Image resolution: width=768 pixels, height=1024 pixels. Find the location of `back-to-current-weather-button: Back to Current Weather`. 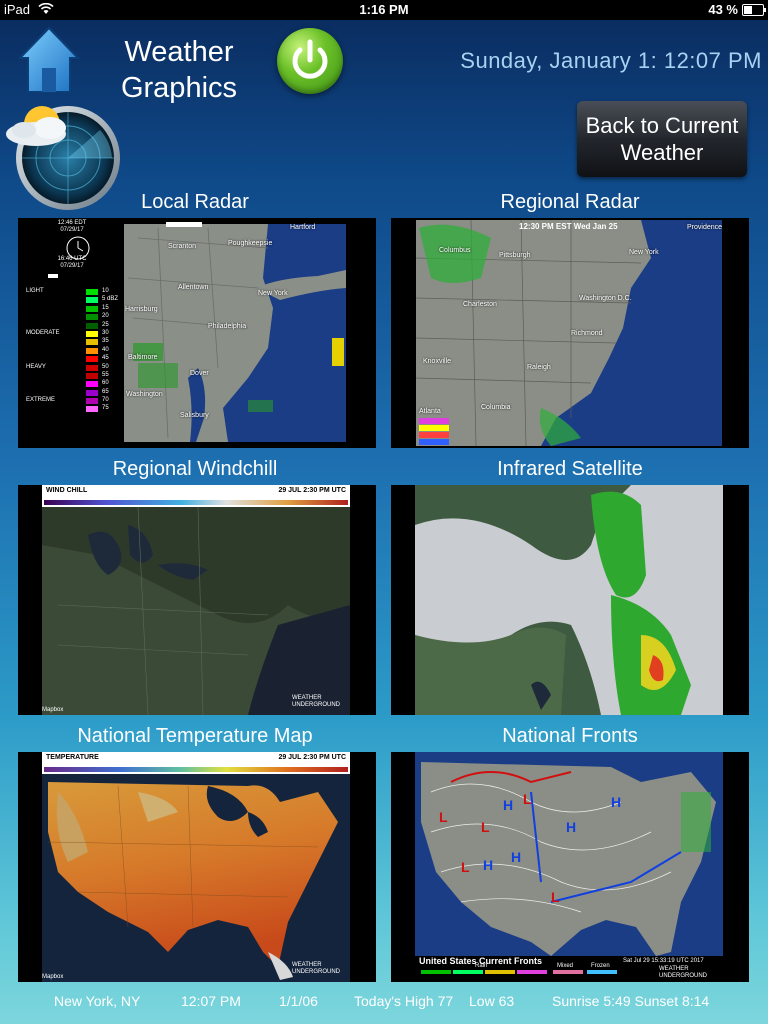

back-to-current-weather-button: Back to Current Weather is located at coordinates (662, 139).